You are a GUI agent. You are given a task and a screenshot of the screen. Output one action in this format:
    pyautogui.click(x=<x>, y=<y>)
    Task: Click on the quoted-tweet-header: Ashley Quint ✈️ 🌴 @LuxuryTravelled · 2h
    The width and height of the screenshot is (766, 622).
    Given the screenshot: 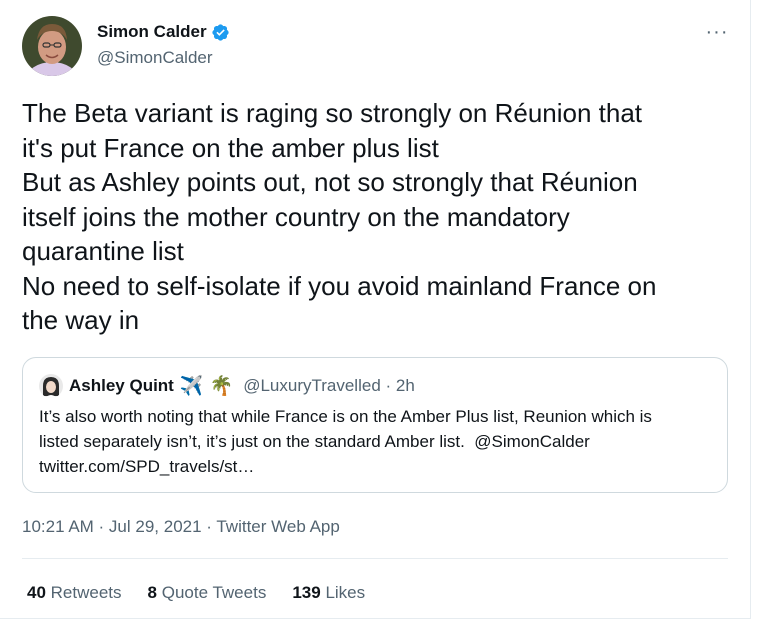 What is the action you would take?
    pyautogui.click(x=227, y=386)
    